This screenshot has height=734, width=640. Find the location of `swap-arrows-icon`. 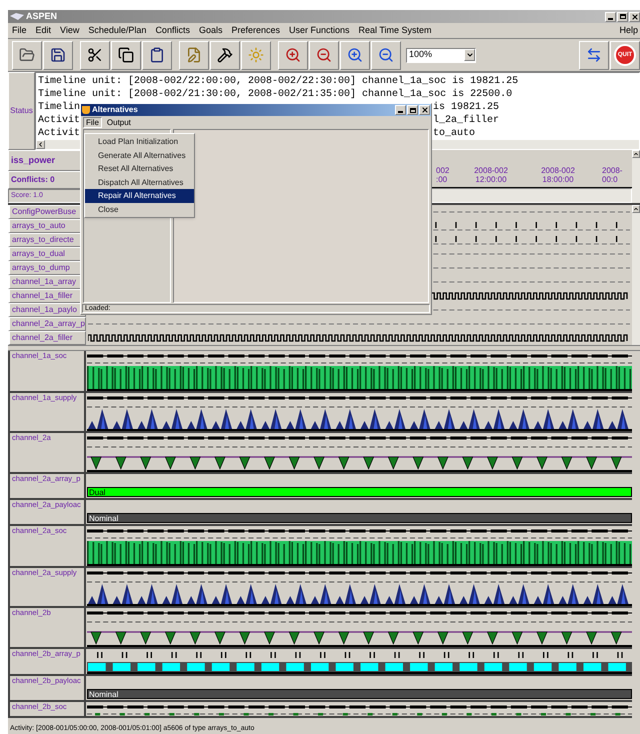

swap-arrows-icon is located at coordinates (594, 55).